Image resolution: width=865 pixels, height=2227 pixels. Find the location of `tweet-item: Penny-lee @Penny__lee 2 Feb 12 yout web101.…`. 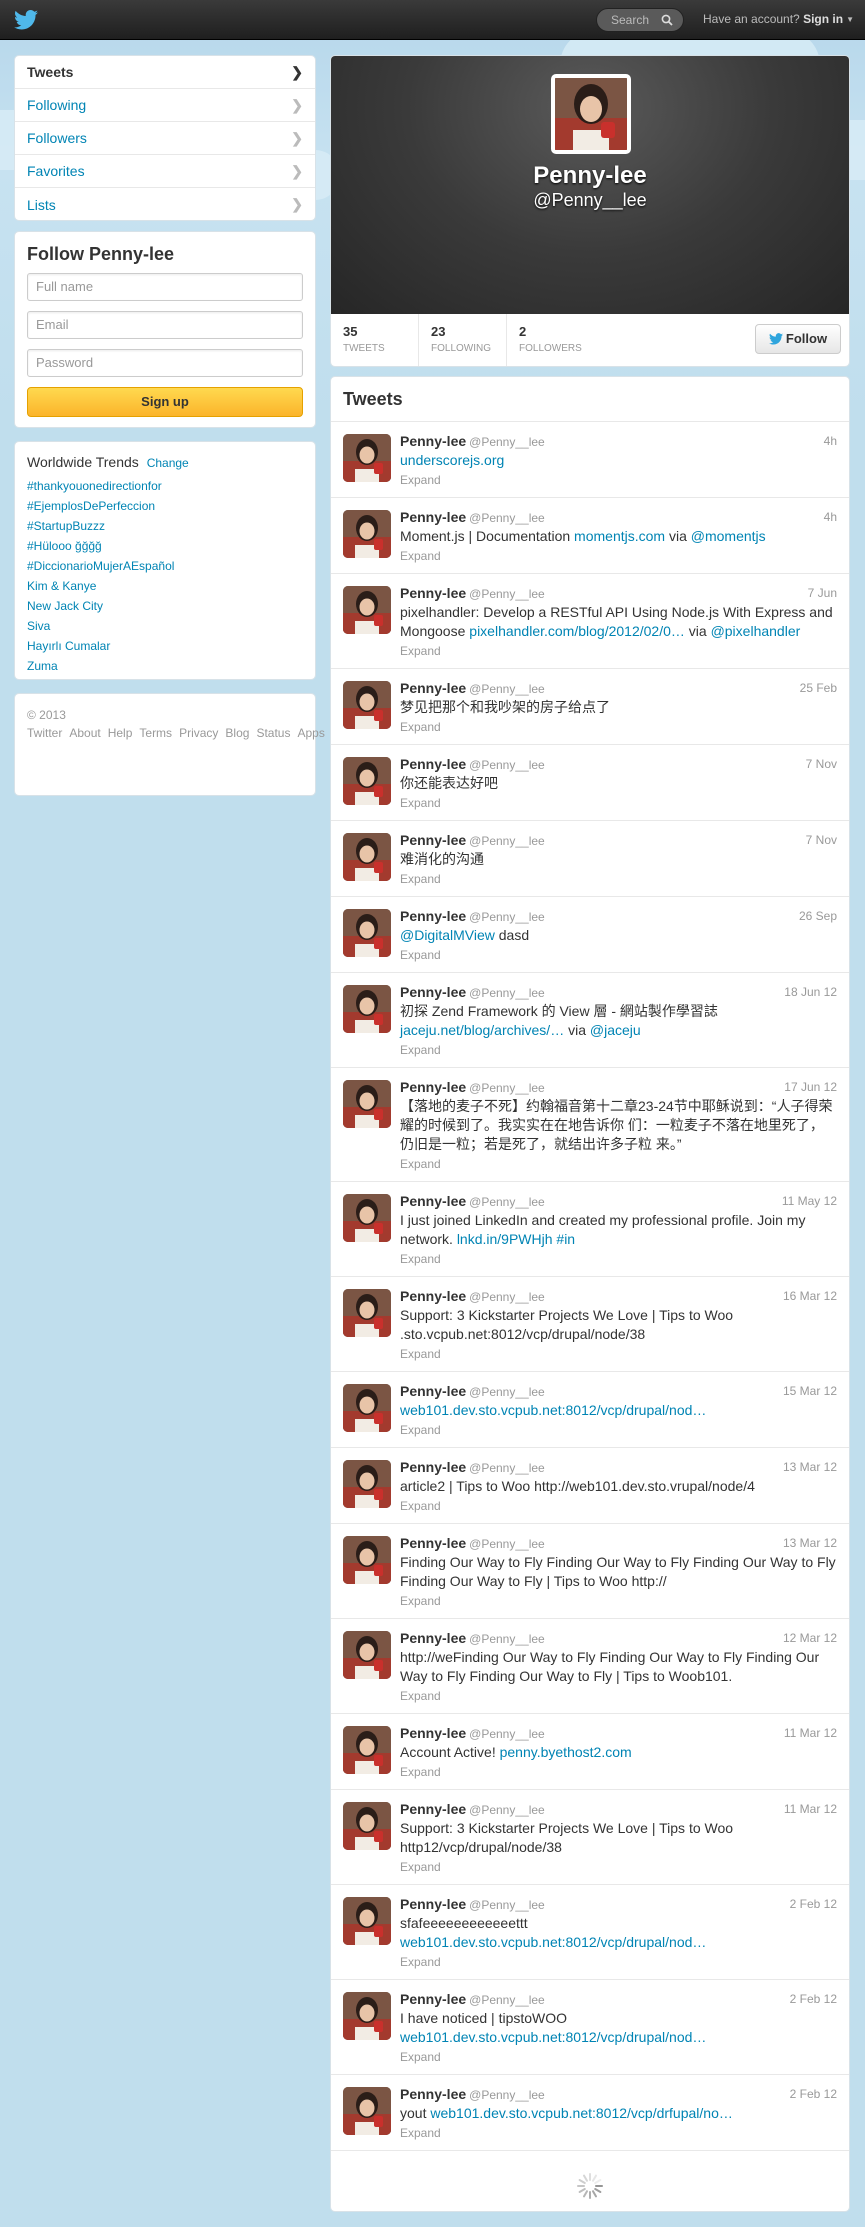

tweet-item: Penny-lee @Penny__lee 2 Feb 12 yout web101.… is located at coordinates (590, 2113).